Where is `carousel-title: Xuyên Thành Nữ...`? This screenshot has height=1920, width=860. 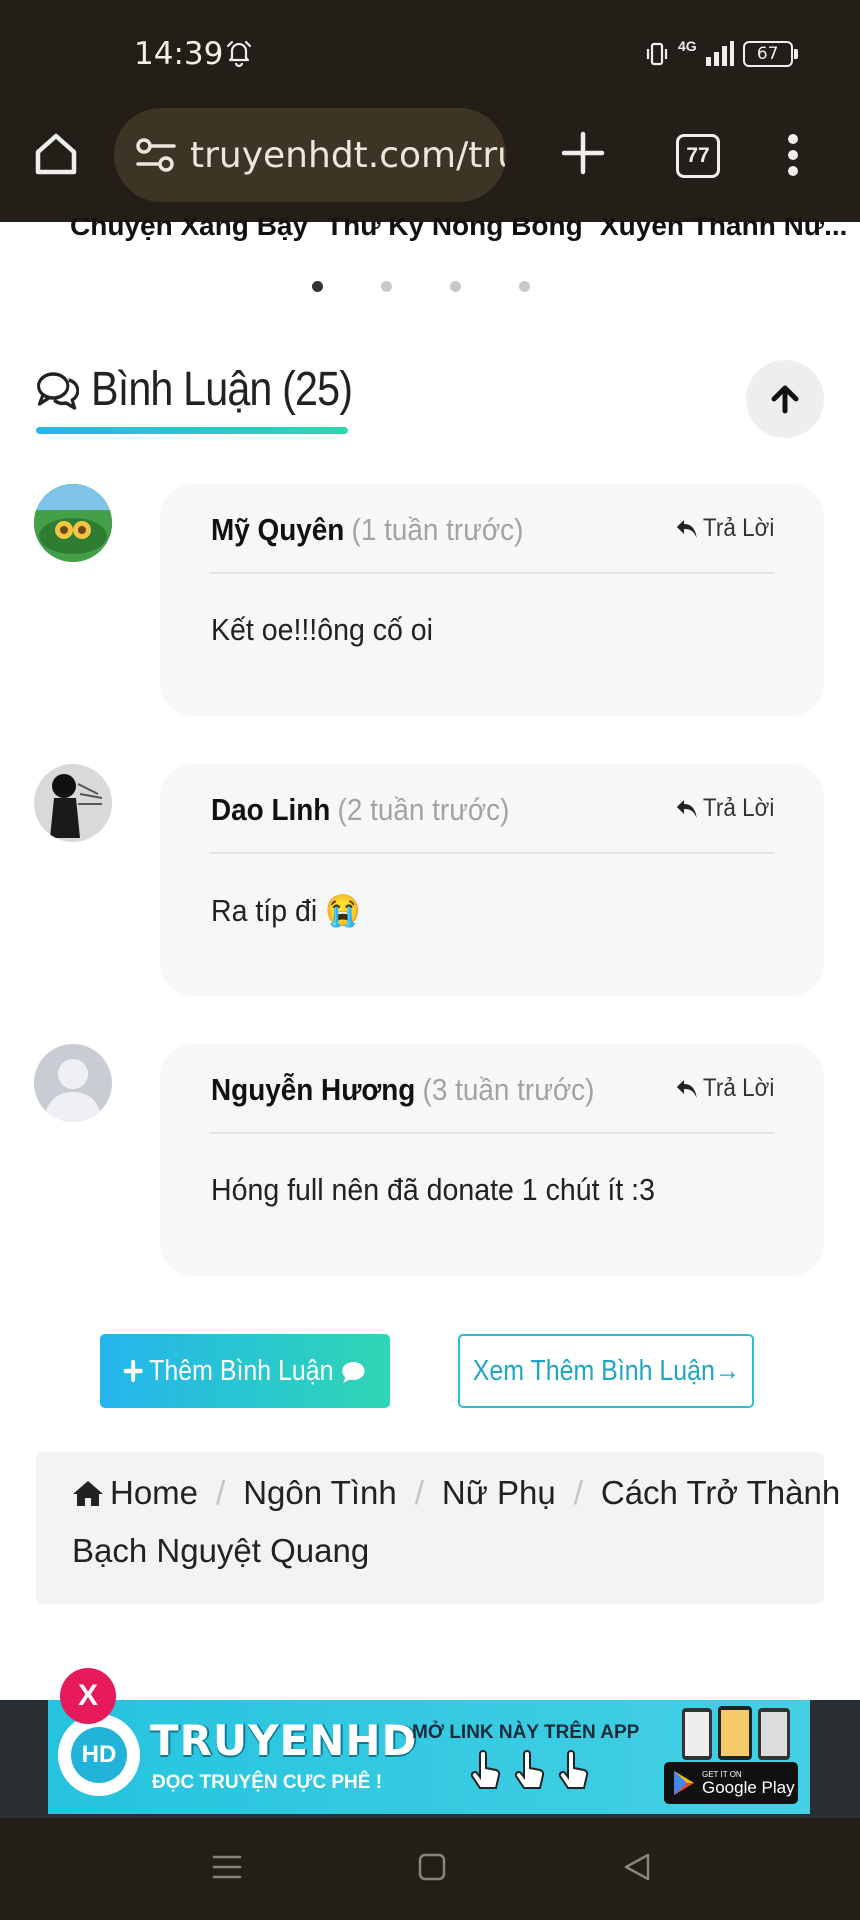 carousel-title: Xuyên Thành Nữ... is located at coordinates (723, 230).